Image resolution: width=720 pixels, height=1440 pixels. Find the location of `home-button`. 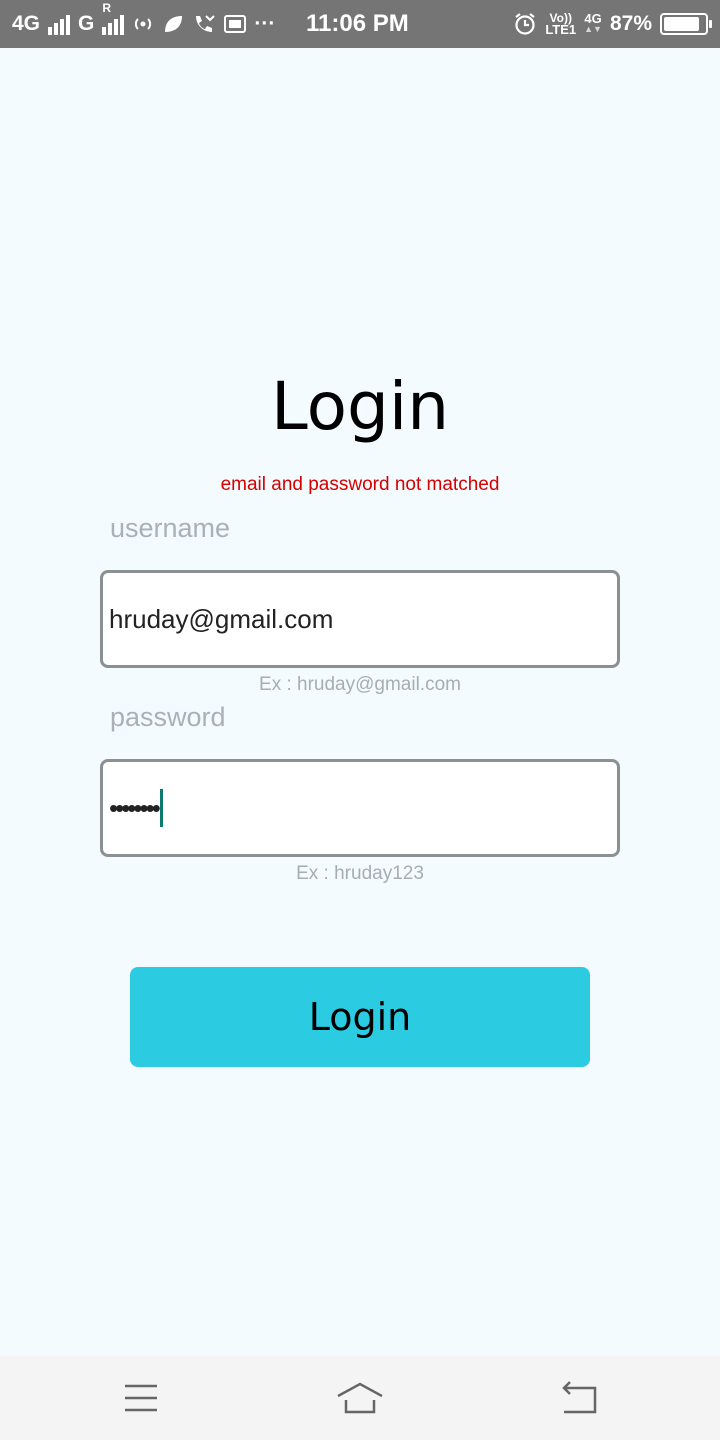

home-button is located at coordinates (360, 1398).